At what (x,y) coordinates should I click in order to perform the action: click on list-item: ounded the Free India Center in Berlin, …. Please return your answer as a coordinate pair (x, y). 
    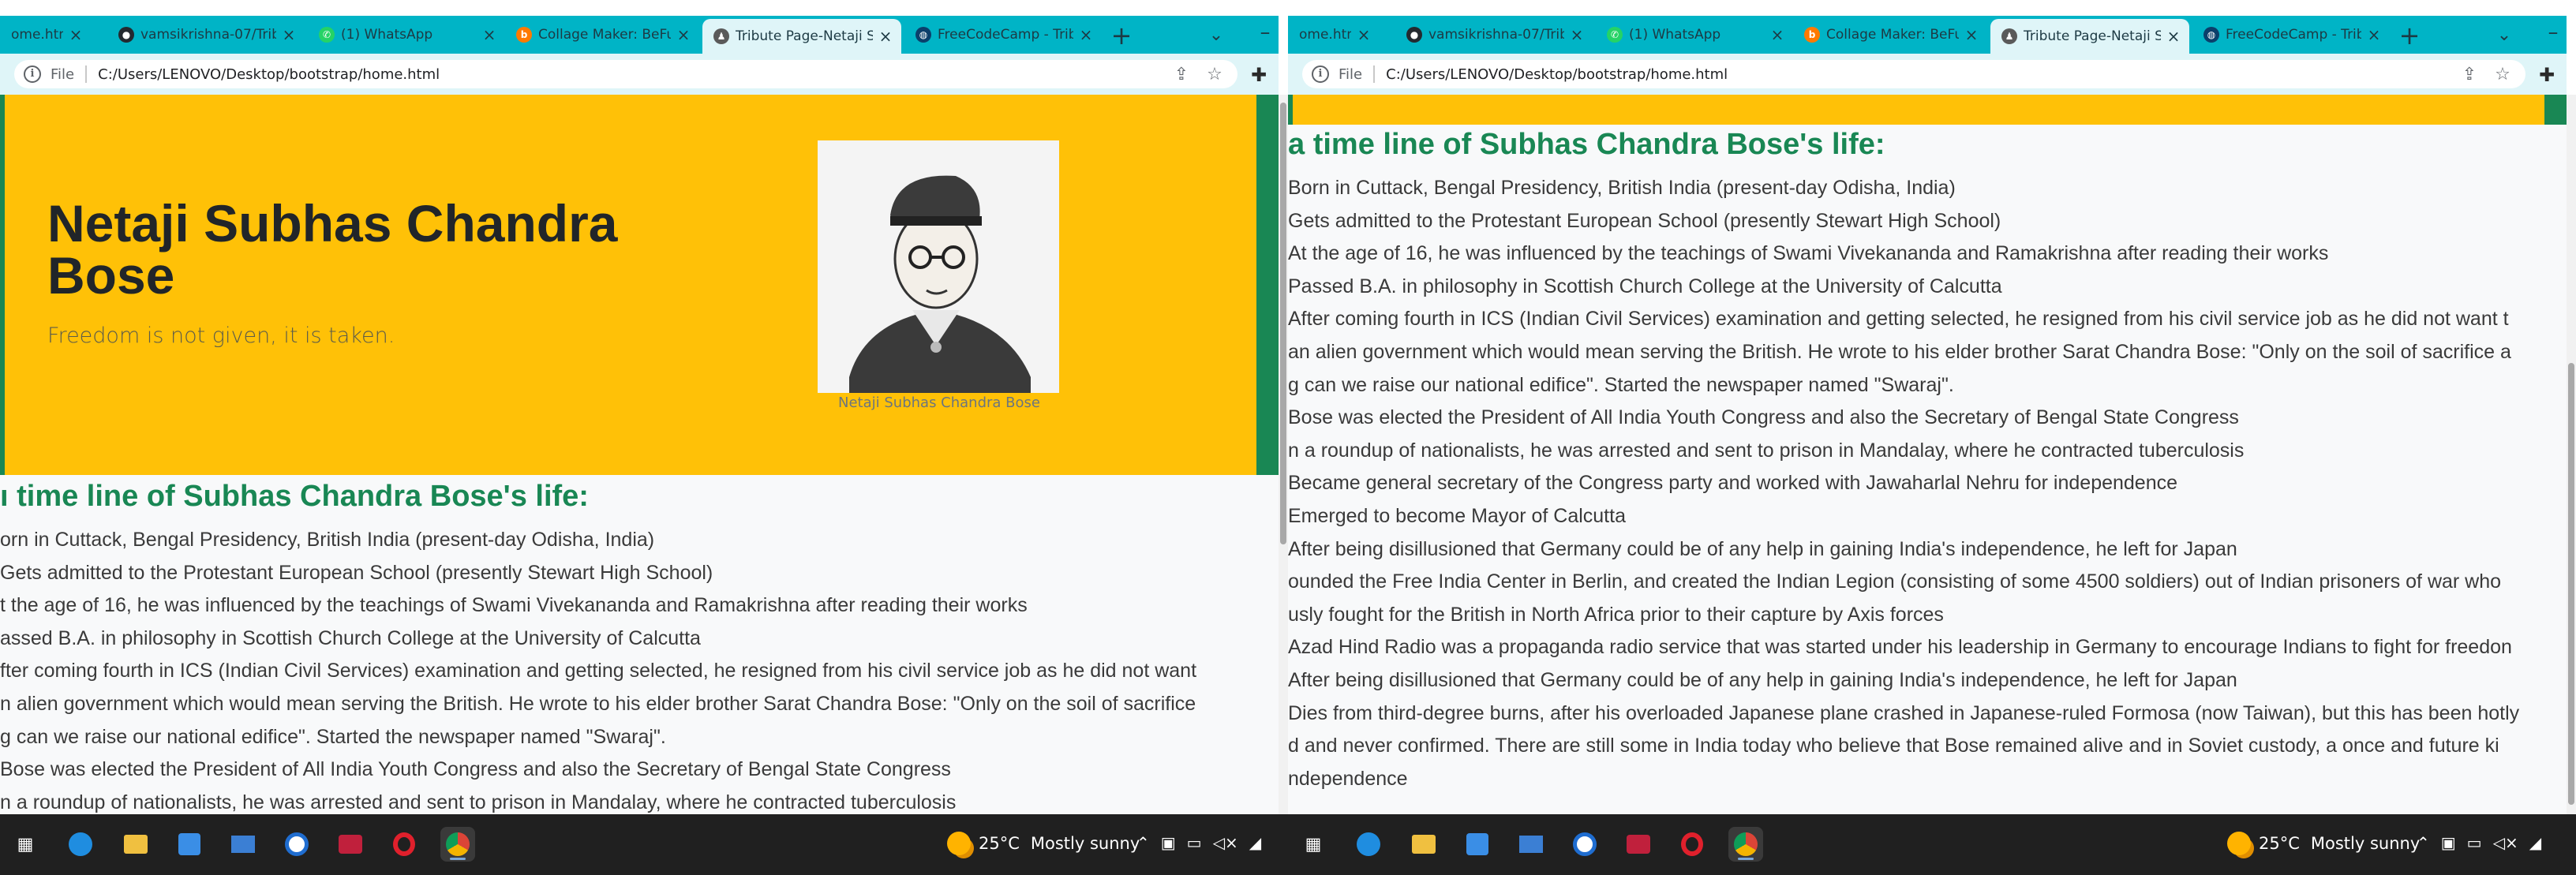
    Looking at the image, I should click on (1895, 581).